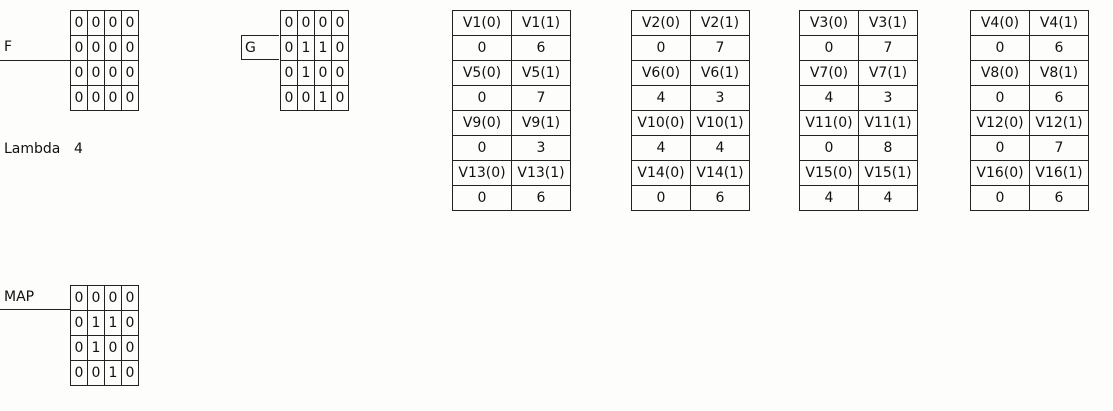 This screenshot has height=411, width=1113. I want to click on v-header-cell: V4(0), so click(1000, 23).